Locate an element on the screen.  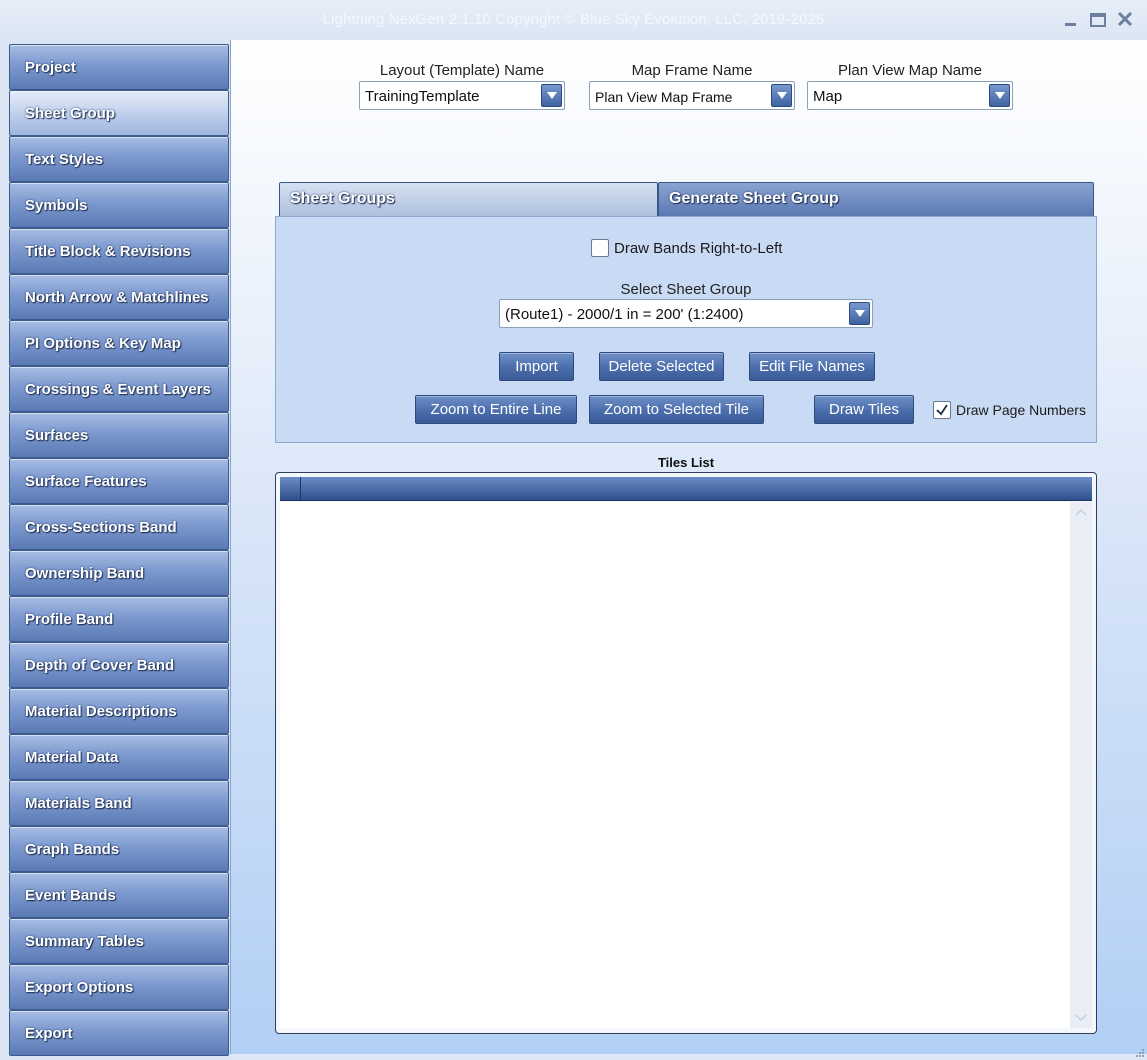
select-sheet-group-select: (Route1) - 2000/1 in = 200' (1:2400) is located at coordinates (686, 313).